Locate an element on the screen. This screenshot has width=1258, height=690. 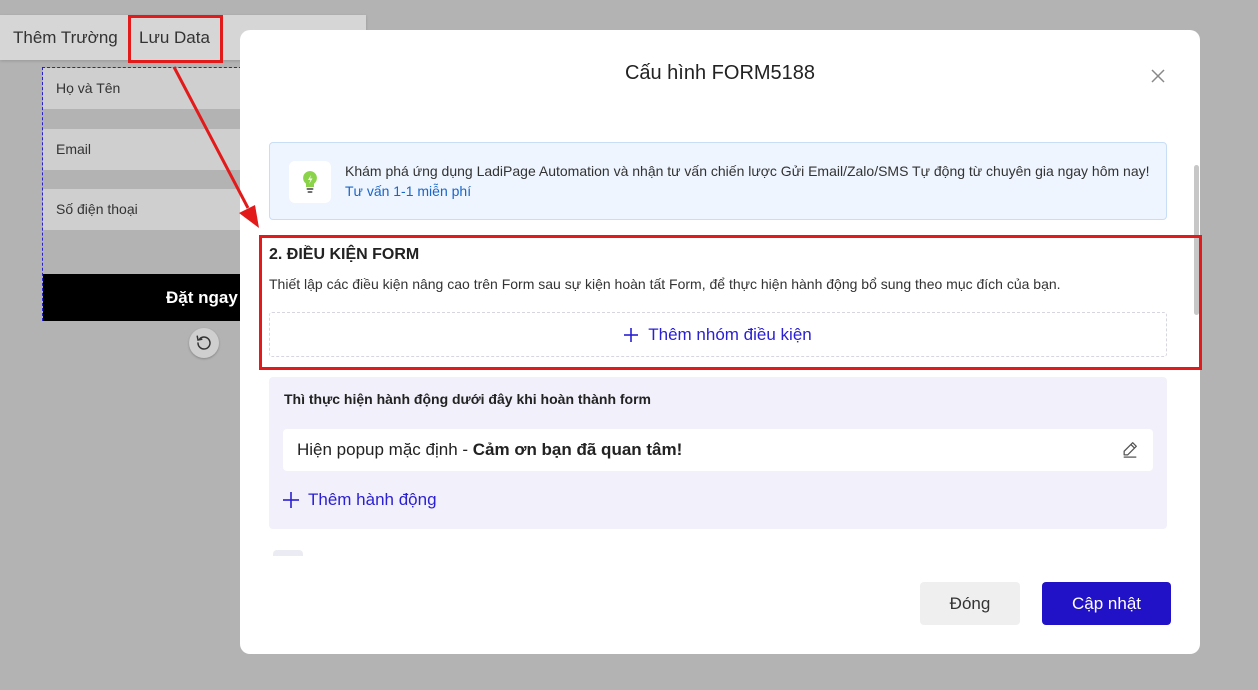
field-name: Họ và Tên is located at coordinates (142, 88).